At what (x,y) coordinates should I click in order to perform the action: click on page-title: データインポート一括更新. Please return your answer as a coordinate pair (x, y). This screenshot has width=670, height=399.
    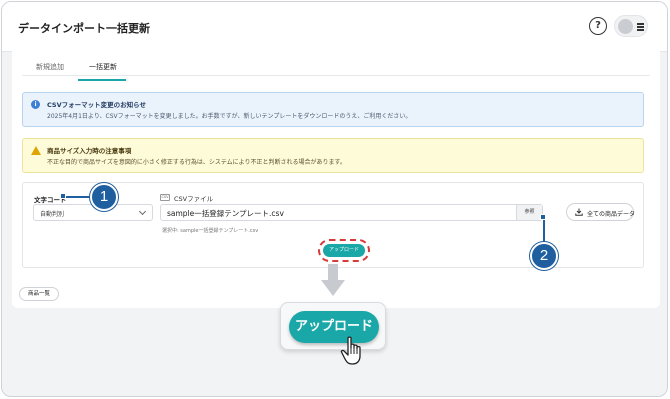
    Looking at the image, I should click on (84, 28).